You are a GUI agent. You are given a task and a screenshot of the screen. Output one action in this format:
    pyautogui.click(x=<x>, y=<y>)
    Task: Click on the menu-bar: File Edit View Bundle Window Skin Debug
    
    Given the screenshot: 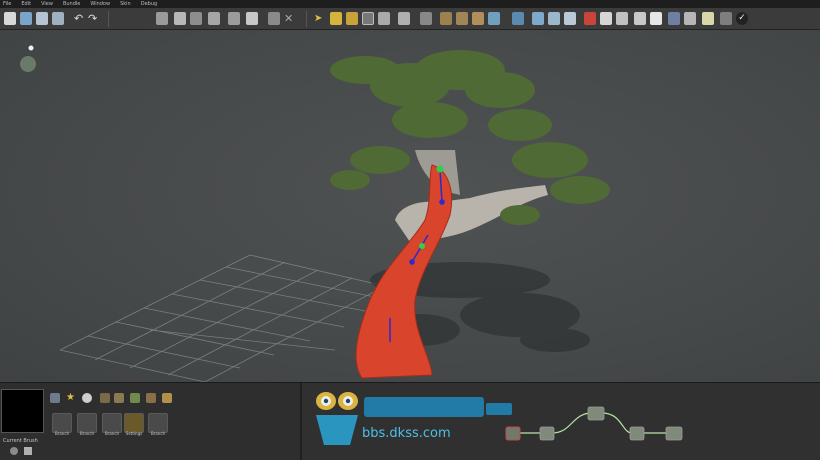 What is the action you would take?
    pyautogui.click(x=410, y=4)
    